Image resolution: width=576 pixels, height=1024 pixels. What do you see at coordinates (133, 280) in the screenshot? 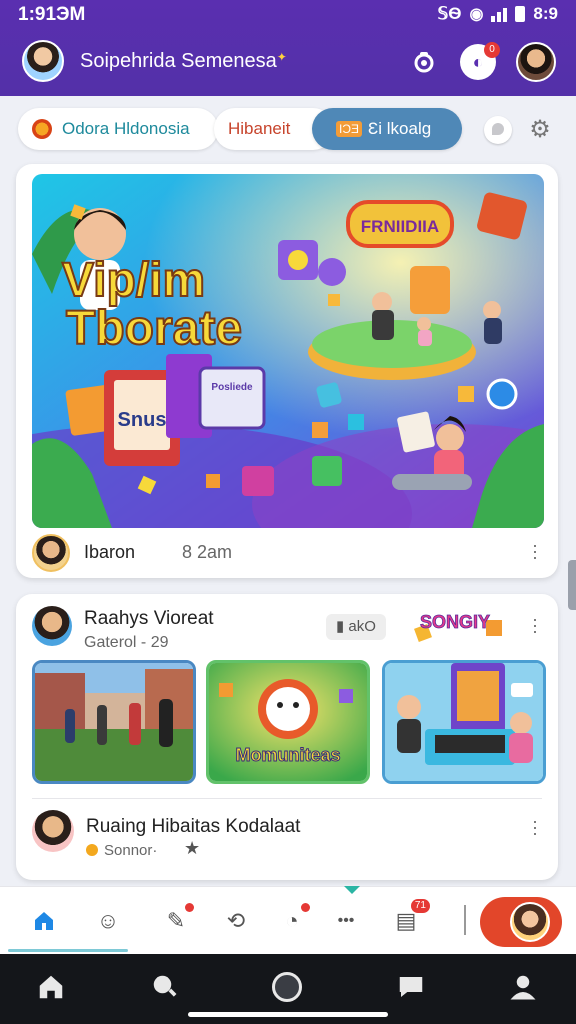
I see `banner-headline-1: Vip/im` at bounding box center [133, 280].